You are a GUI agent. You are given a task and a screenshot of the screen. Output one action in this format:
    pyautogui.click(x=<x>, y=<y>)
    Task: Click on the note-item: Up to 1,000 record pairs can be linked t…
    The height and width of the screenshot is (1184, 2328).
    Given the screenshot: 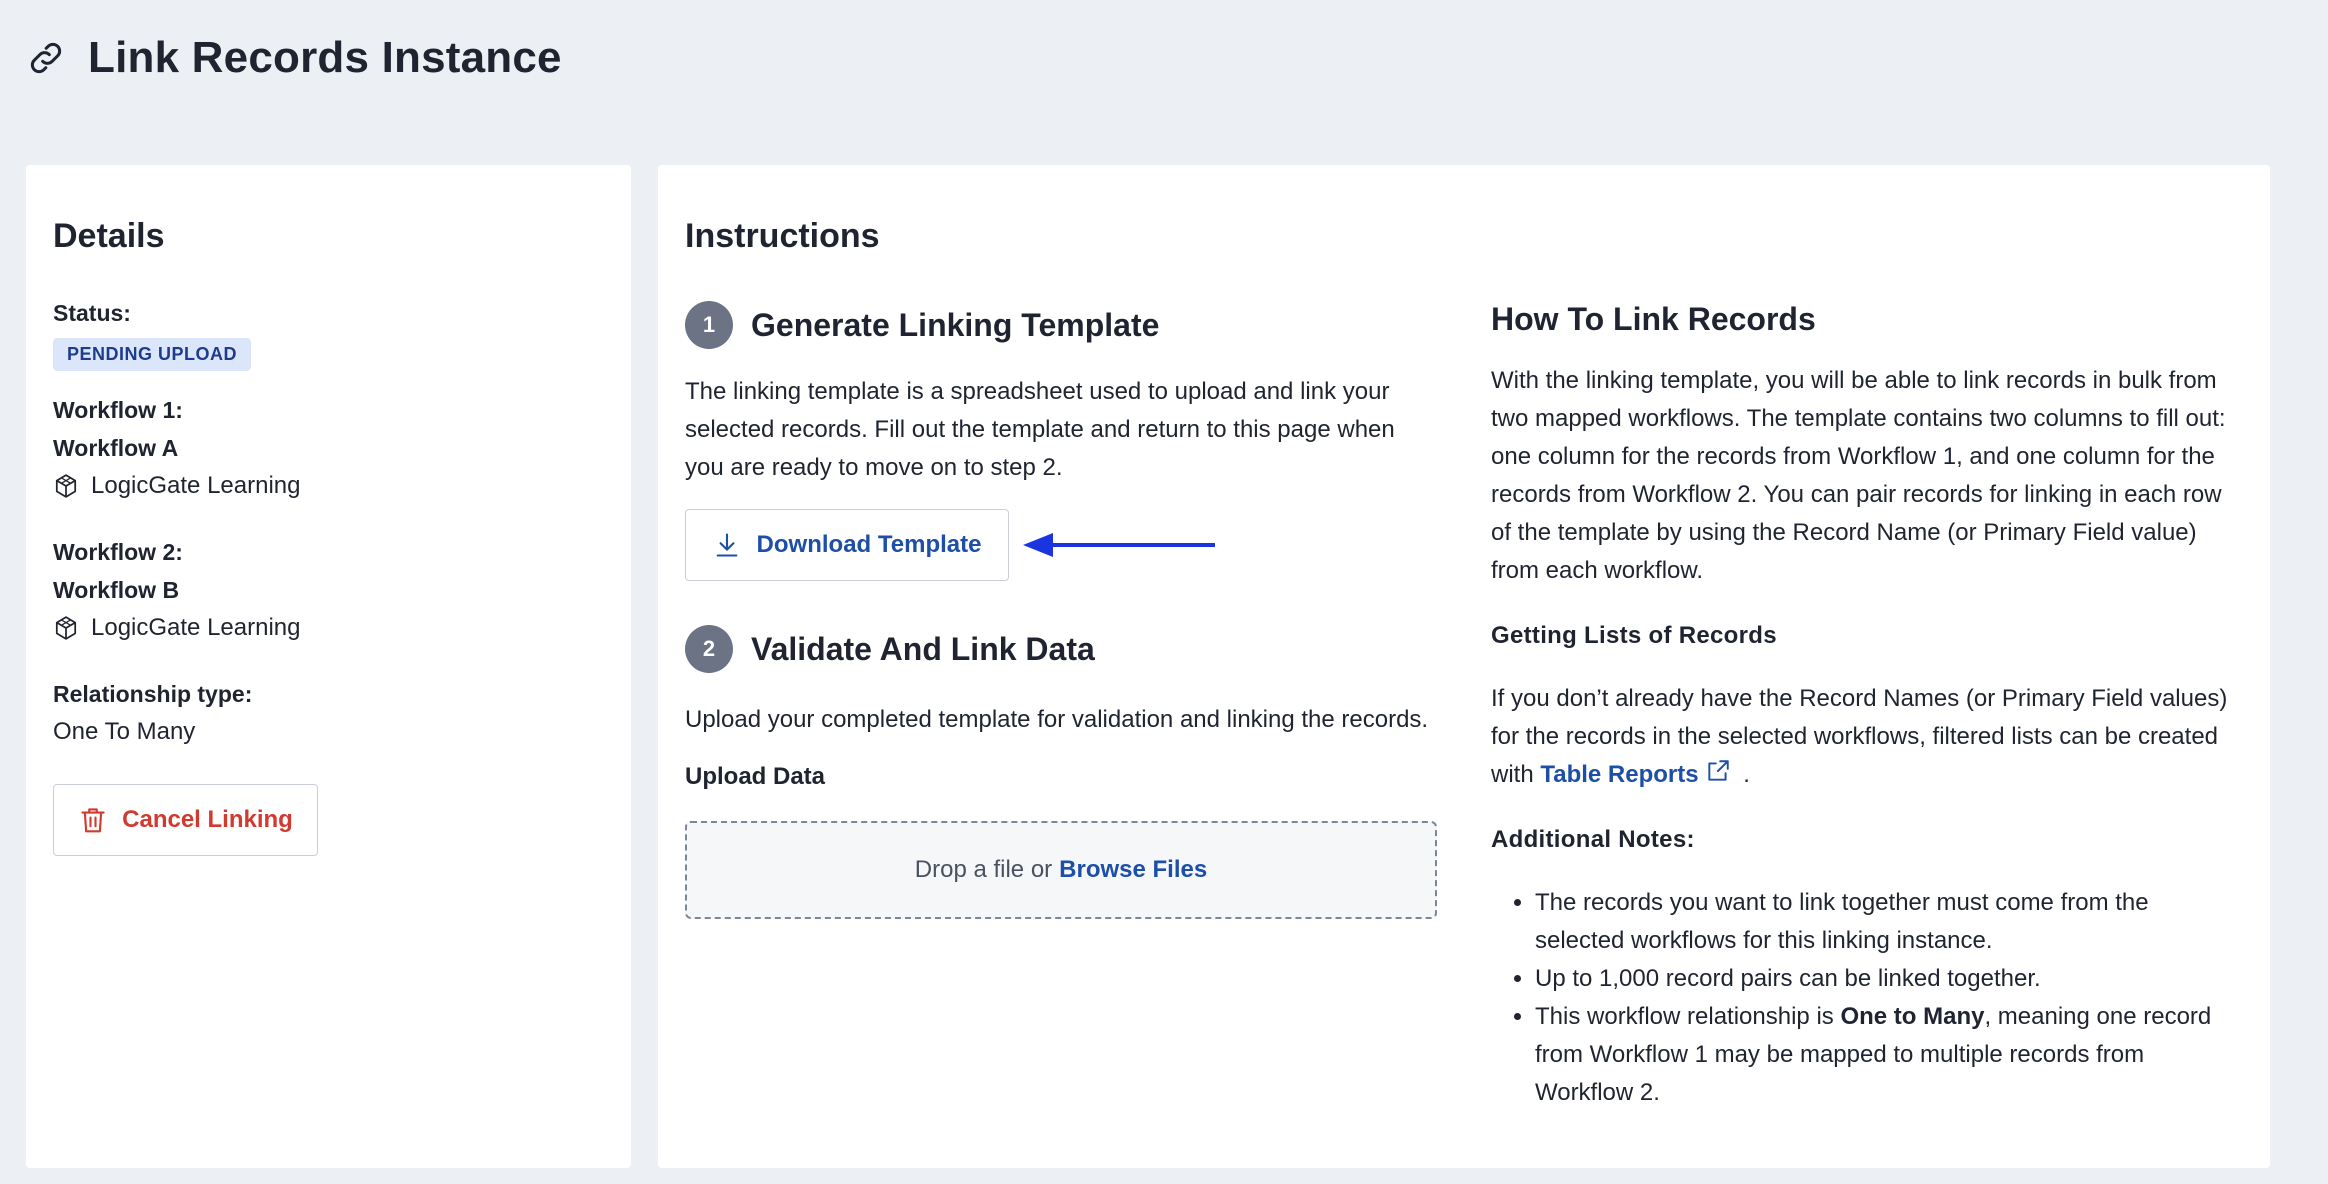 What is the action you would take?
    pyautogui.click(x=1889, y=979)
    